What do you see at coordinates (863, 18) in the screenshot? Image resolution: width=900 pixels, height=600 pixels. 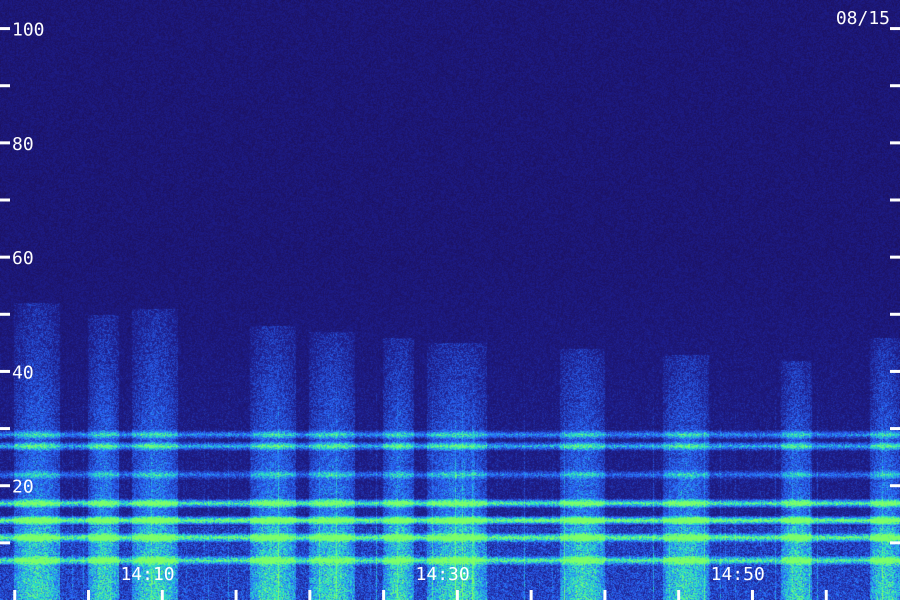 I see `date-label: 08/15` at bounding box center [863, 18].